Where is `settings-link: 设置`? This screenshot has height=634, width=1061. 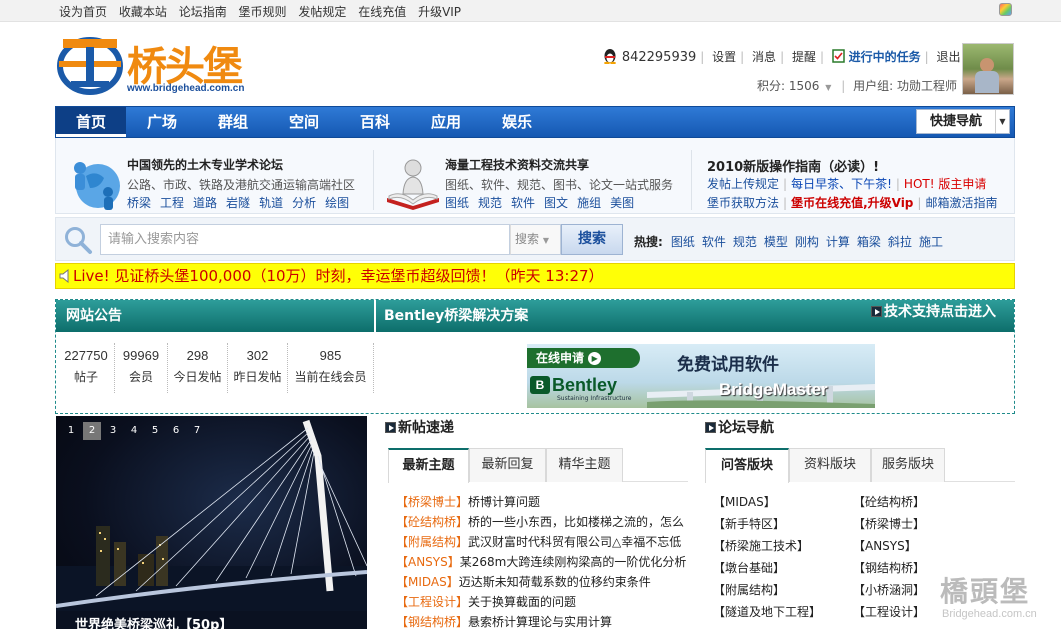 settings-link: 设置 is located at coordinates (724, 57).